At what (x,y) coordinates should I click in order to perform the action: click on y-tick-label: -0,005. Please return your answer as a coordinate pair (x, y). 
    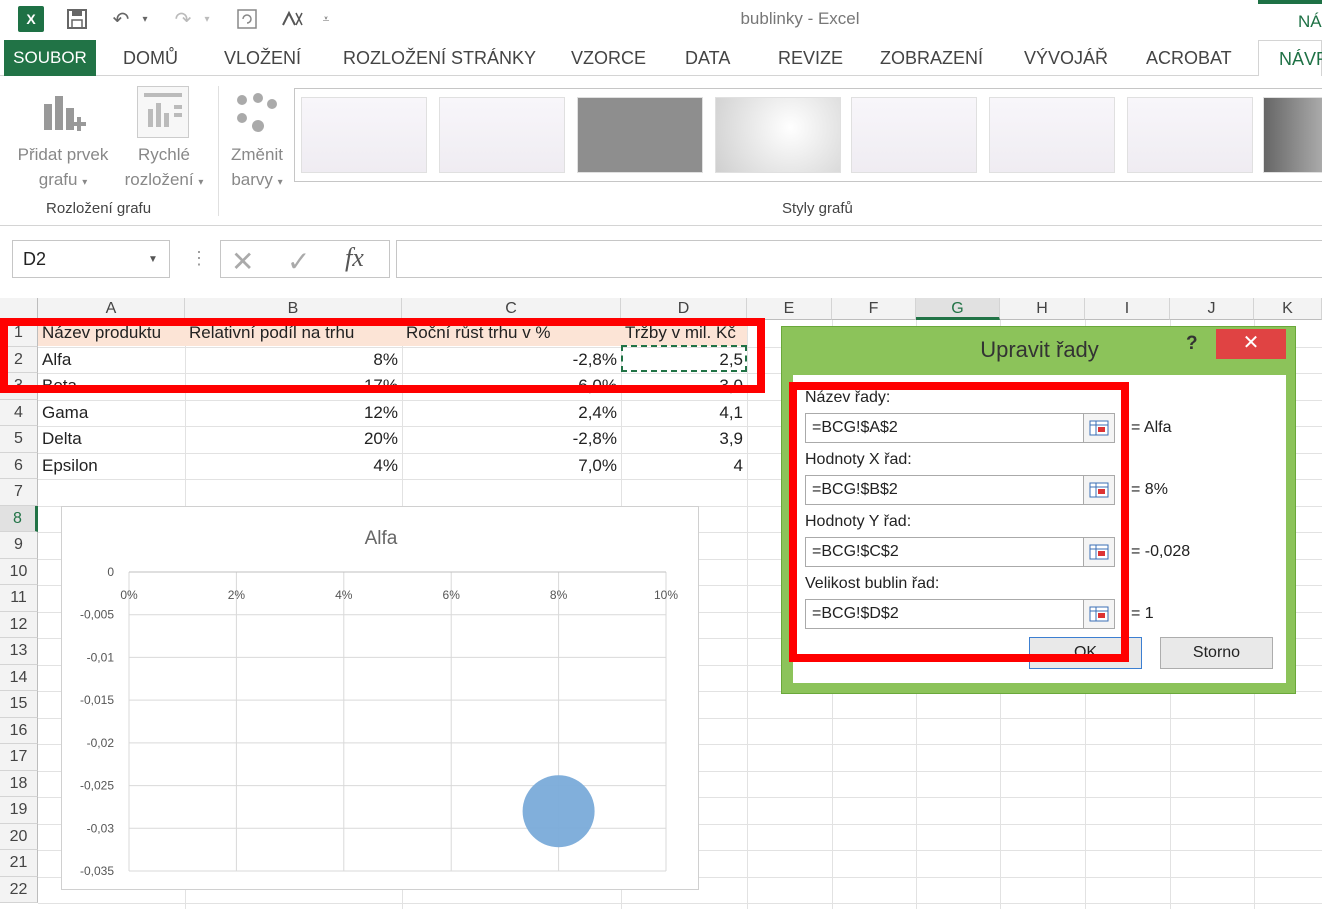
    Looking at the image, I should click on (97, 615).